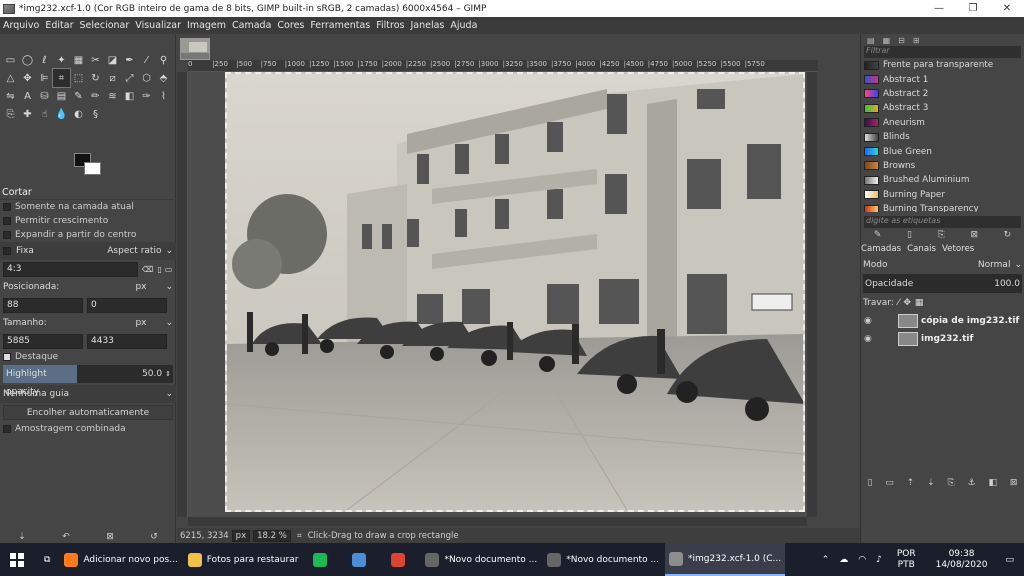 The width and height of the screenshot is (1024, 576). Describe the element at coordinates (88, 235) in the screenshot. I see `expand-center-checkbox: Expandir a partir do centro` at that location.